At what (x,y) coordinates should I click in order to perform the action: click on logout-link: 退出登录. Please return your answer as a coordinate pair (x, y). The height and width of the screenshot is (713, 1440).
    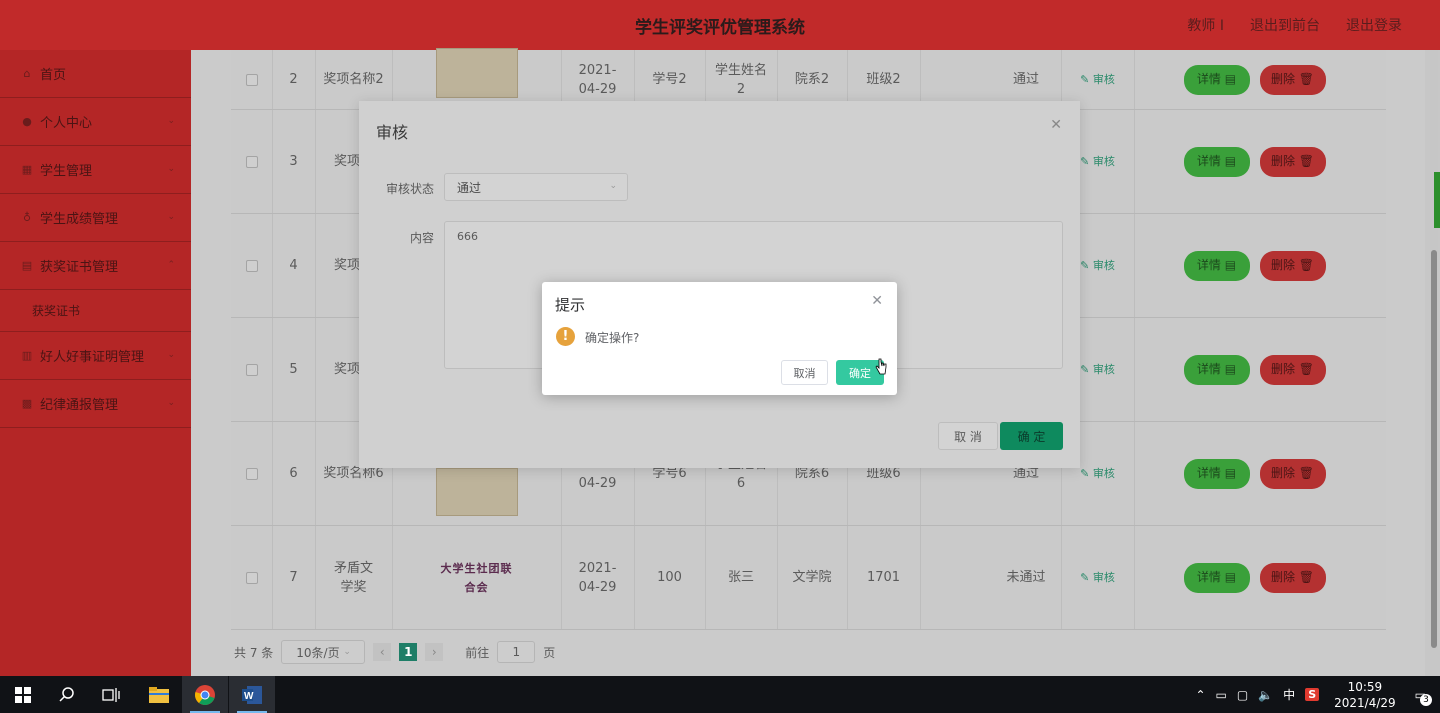
    Looking at the image, I should click on (1374, 25).